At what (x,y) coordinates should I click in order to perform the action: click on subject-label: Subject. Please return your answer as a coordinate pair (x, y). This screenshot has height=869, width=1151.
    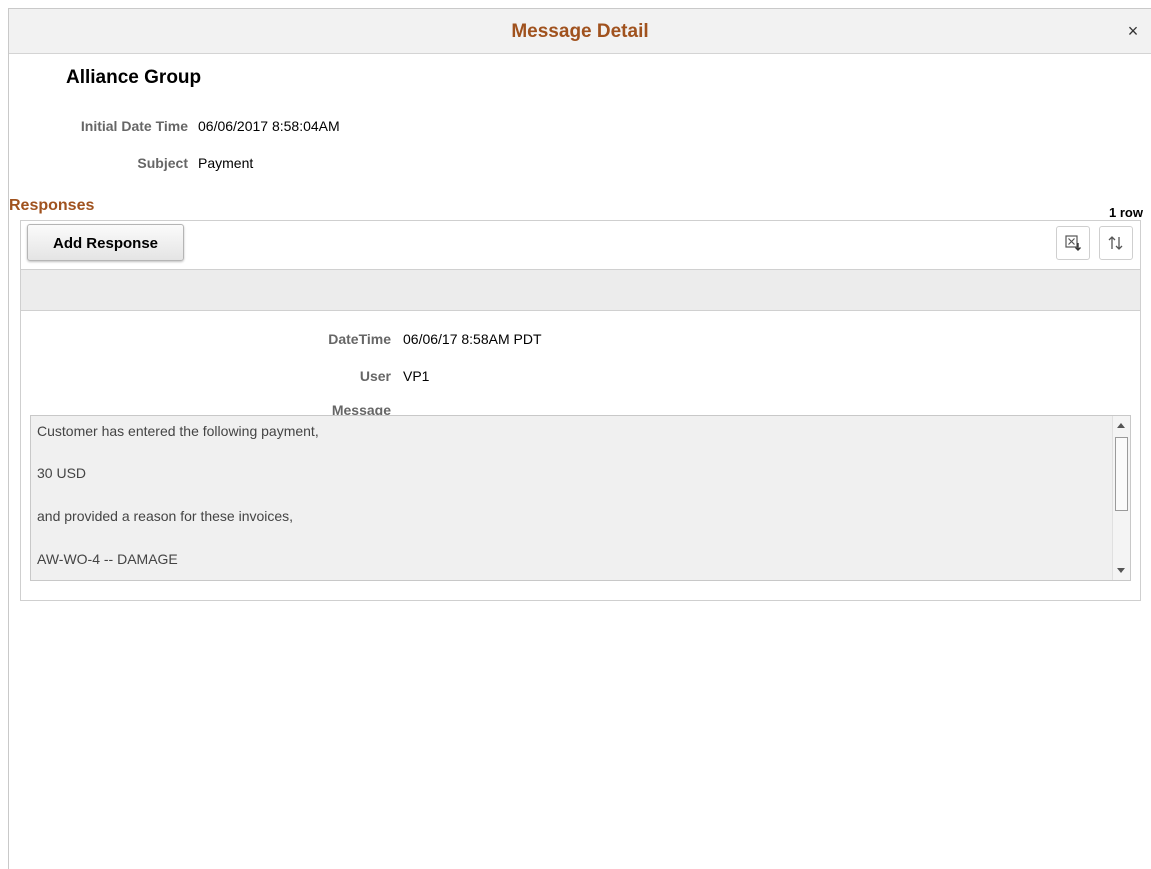
    Looking at the image, I should click on (162, 163).